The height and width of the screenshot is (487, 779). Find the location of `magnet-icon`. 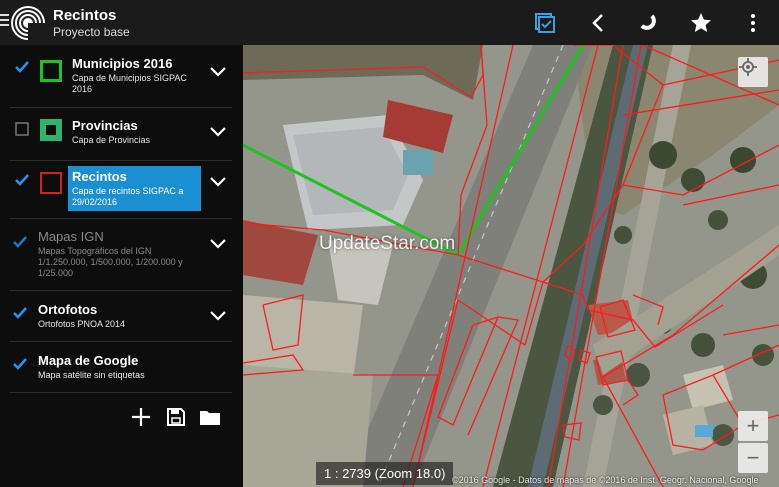

magnet-icon is located at coordinates (649, 23).